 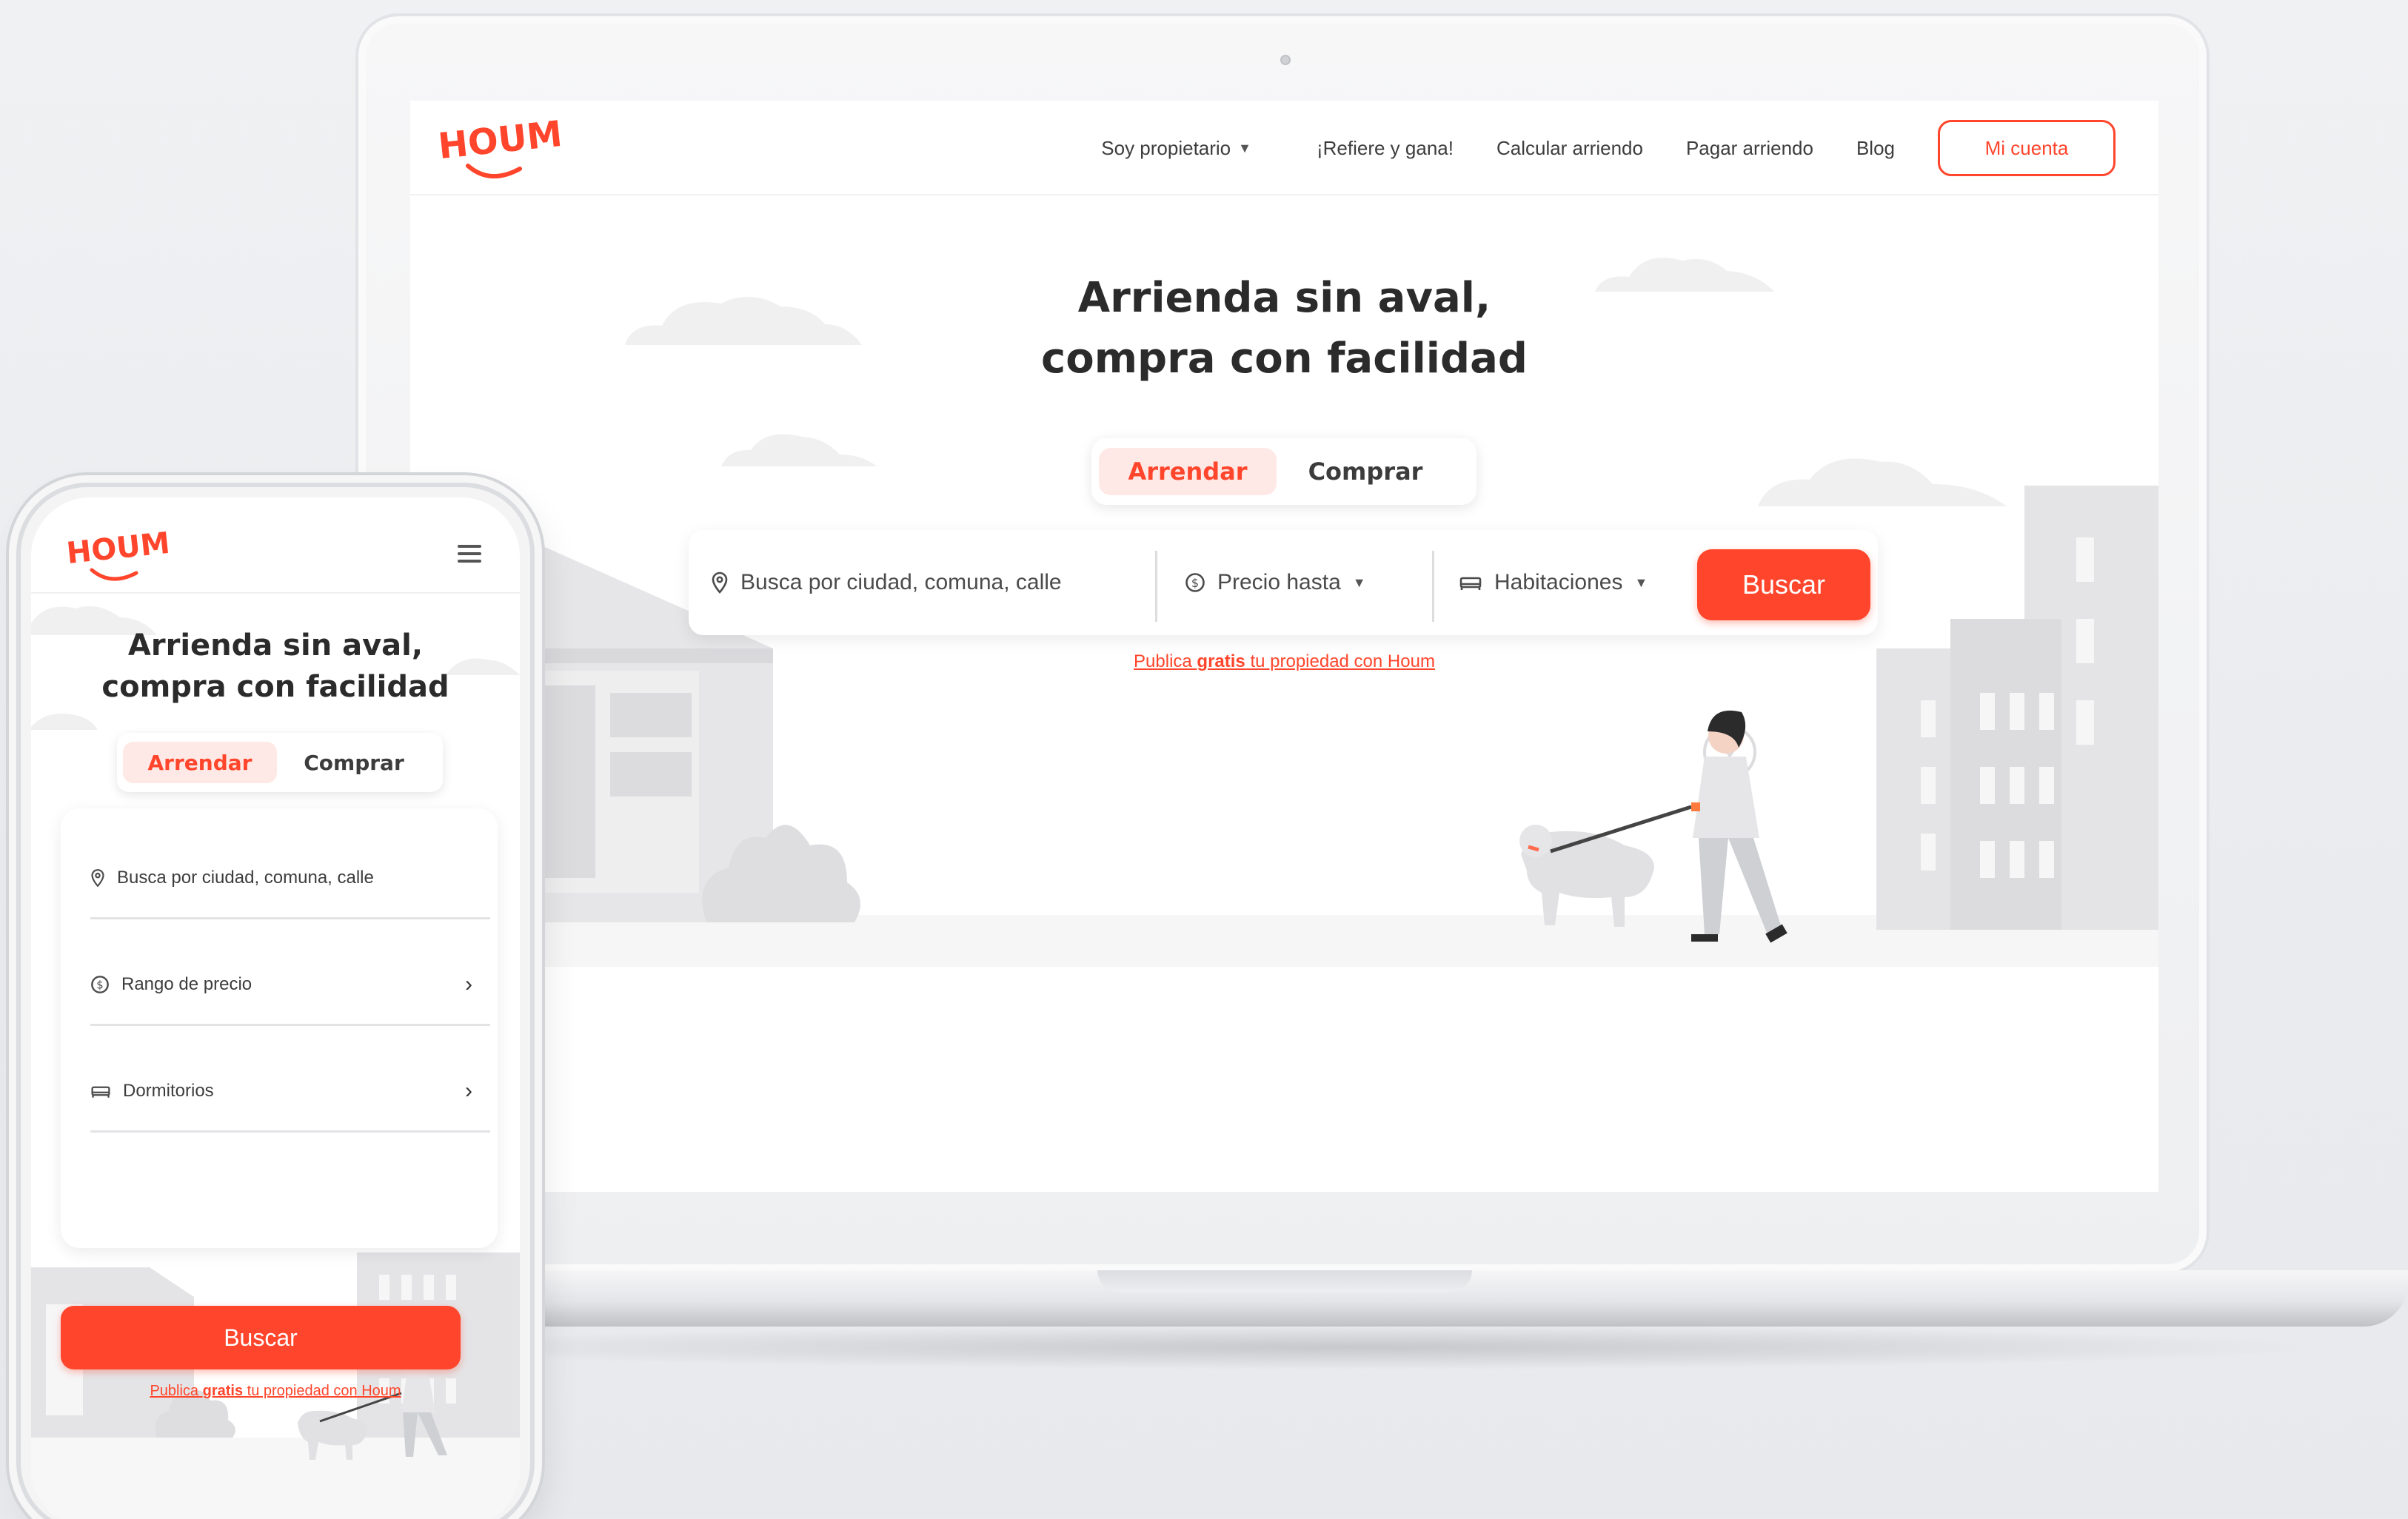 What do you see at coordinates (1783, 584) in the screenshot?
I see `search-button: Buscar` at bounding box center [1783, 584].